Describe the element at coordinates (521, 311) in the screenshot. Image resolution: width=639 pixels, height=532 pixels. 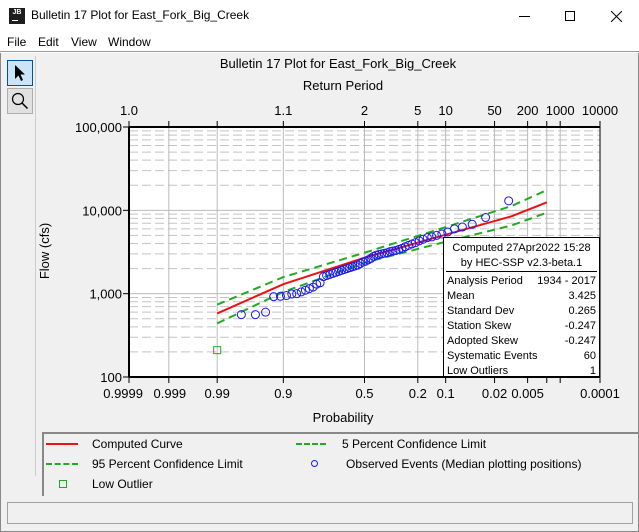
I see `stats-row: Standard Dev 0.265` at that location.